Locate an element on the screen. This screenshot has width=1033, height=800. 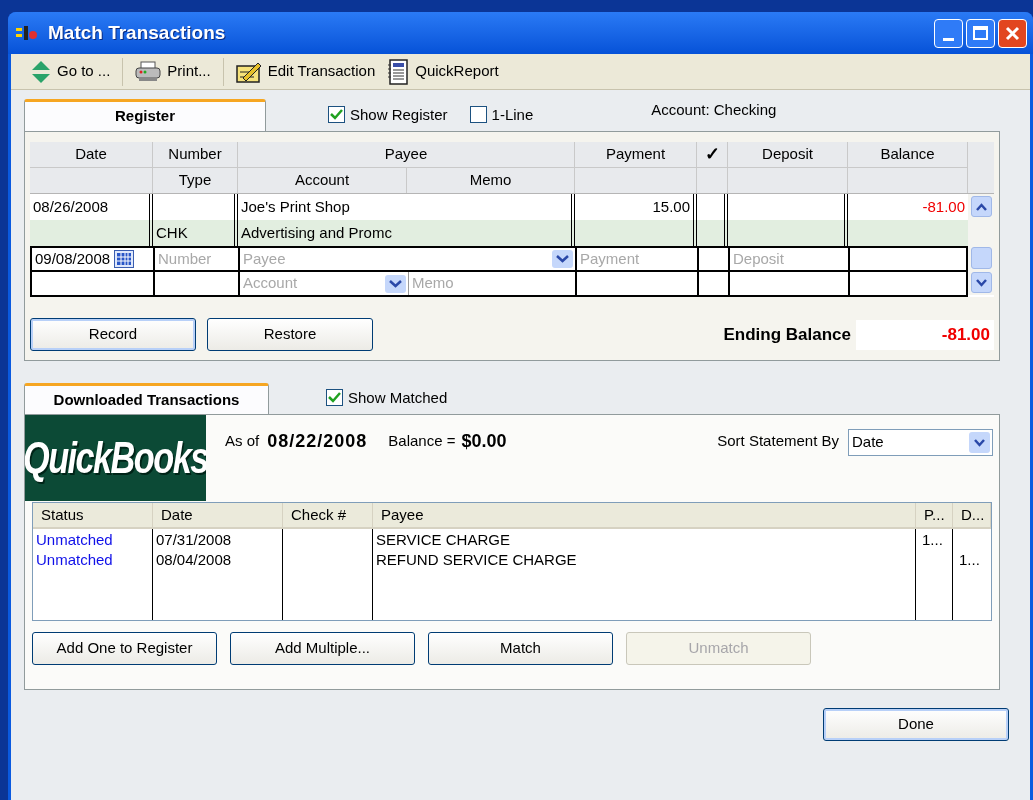
scroll-down-icon is located at coordinates (981, 282).